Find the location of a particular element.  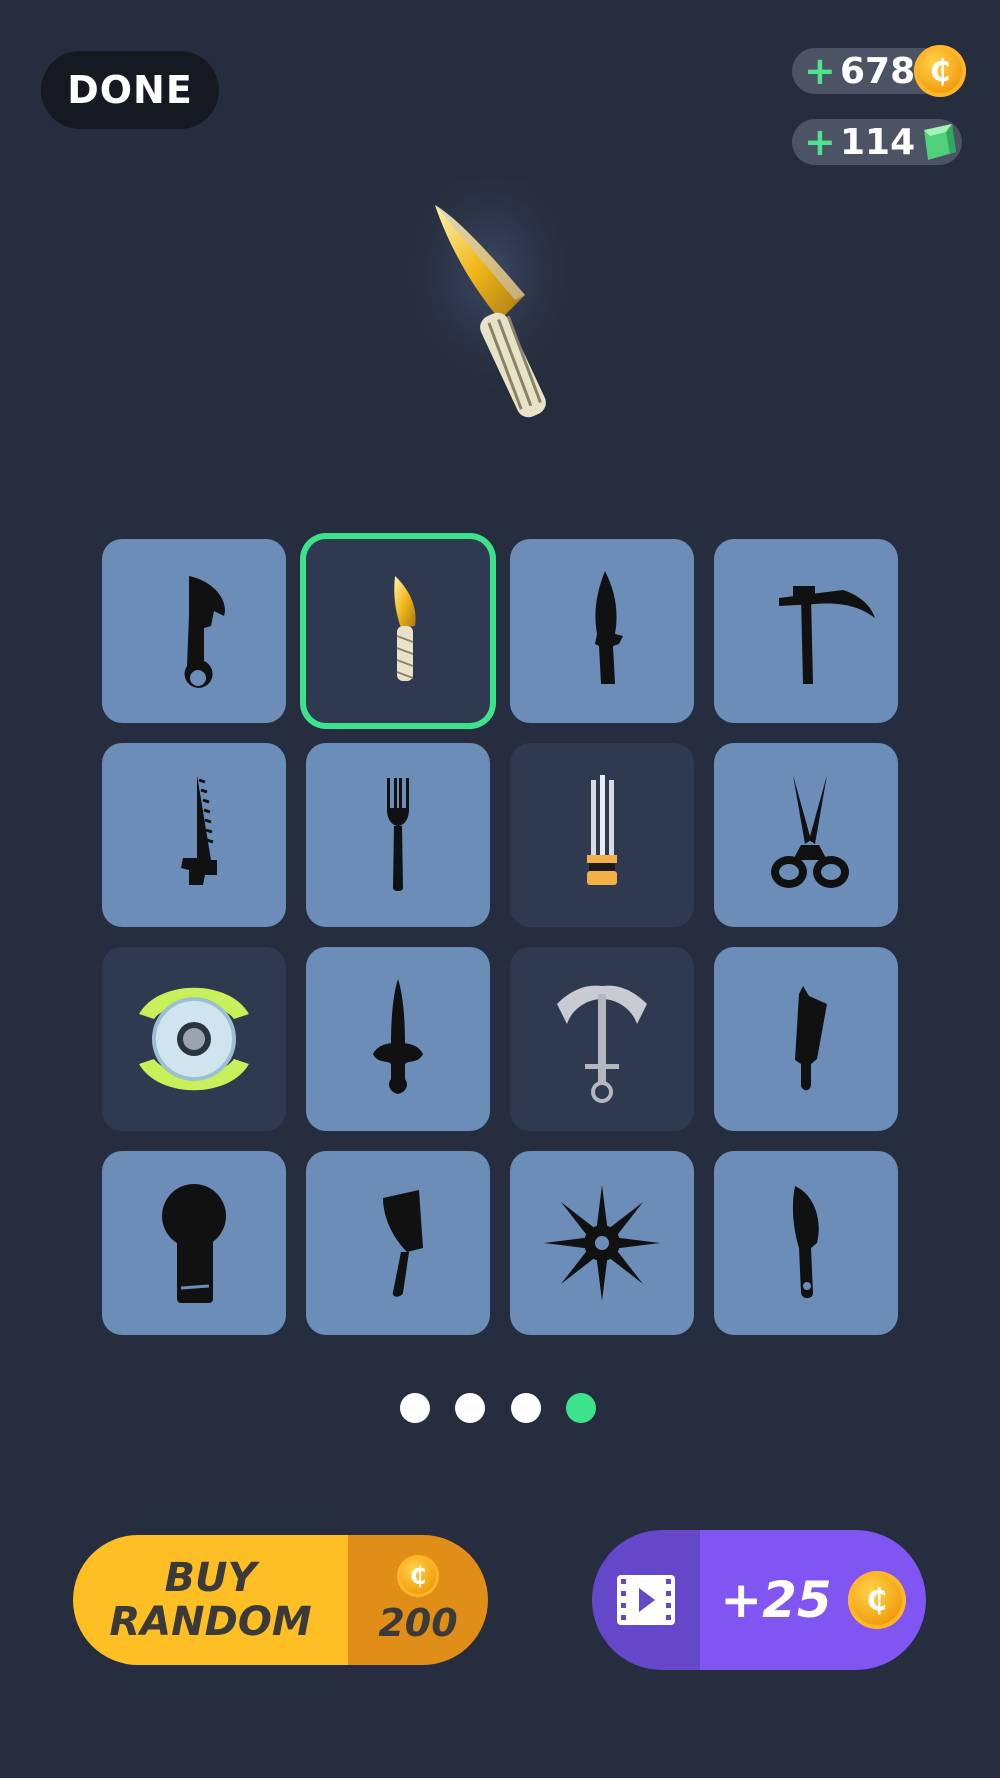

weapon-tile-disc is located at coordinates (194, 1039).